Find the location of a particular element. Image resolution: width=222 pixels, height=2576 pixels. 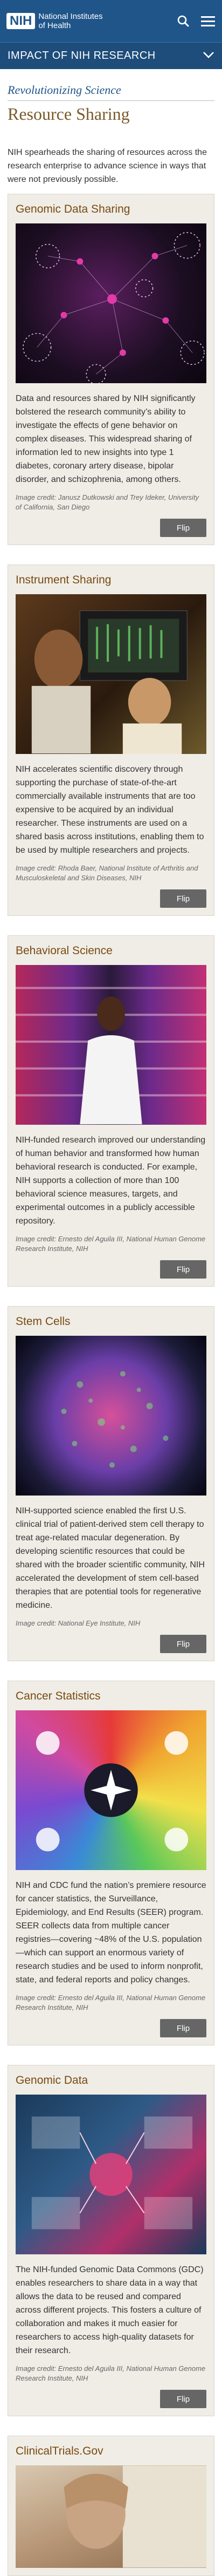

nih-logo-mark: NIH is located at coordinates (21, 21).